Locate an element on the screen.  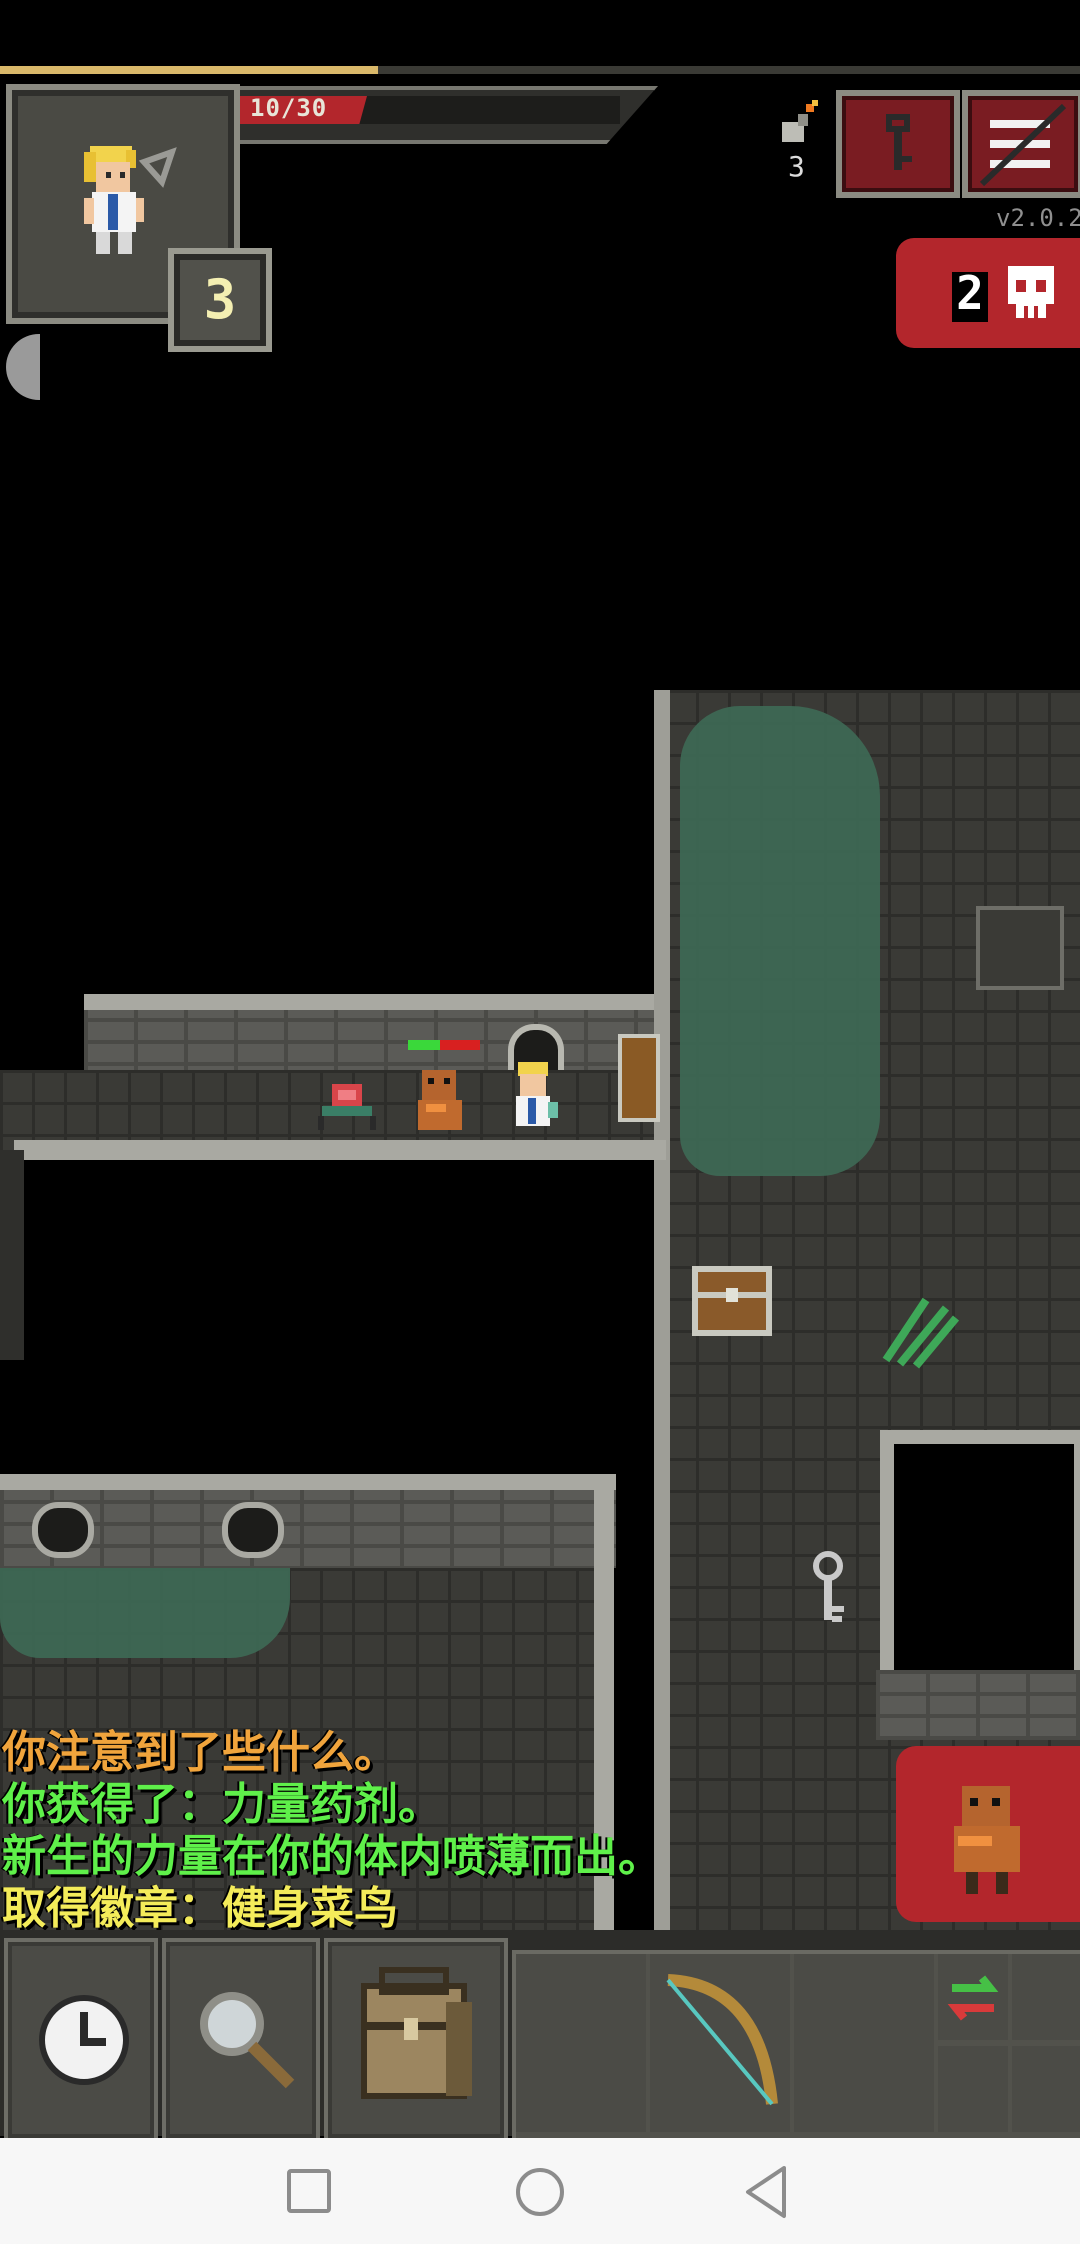
swap-arrows-icon is located at coordinates (973, 1998).